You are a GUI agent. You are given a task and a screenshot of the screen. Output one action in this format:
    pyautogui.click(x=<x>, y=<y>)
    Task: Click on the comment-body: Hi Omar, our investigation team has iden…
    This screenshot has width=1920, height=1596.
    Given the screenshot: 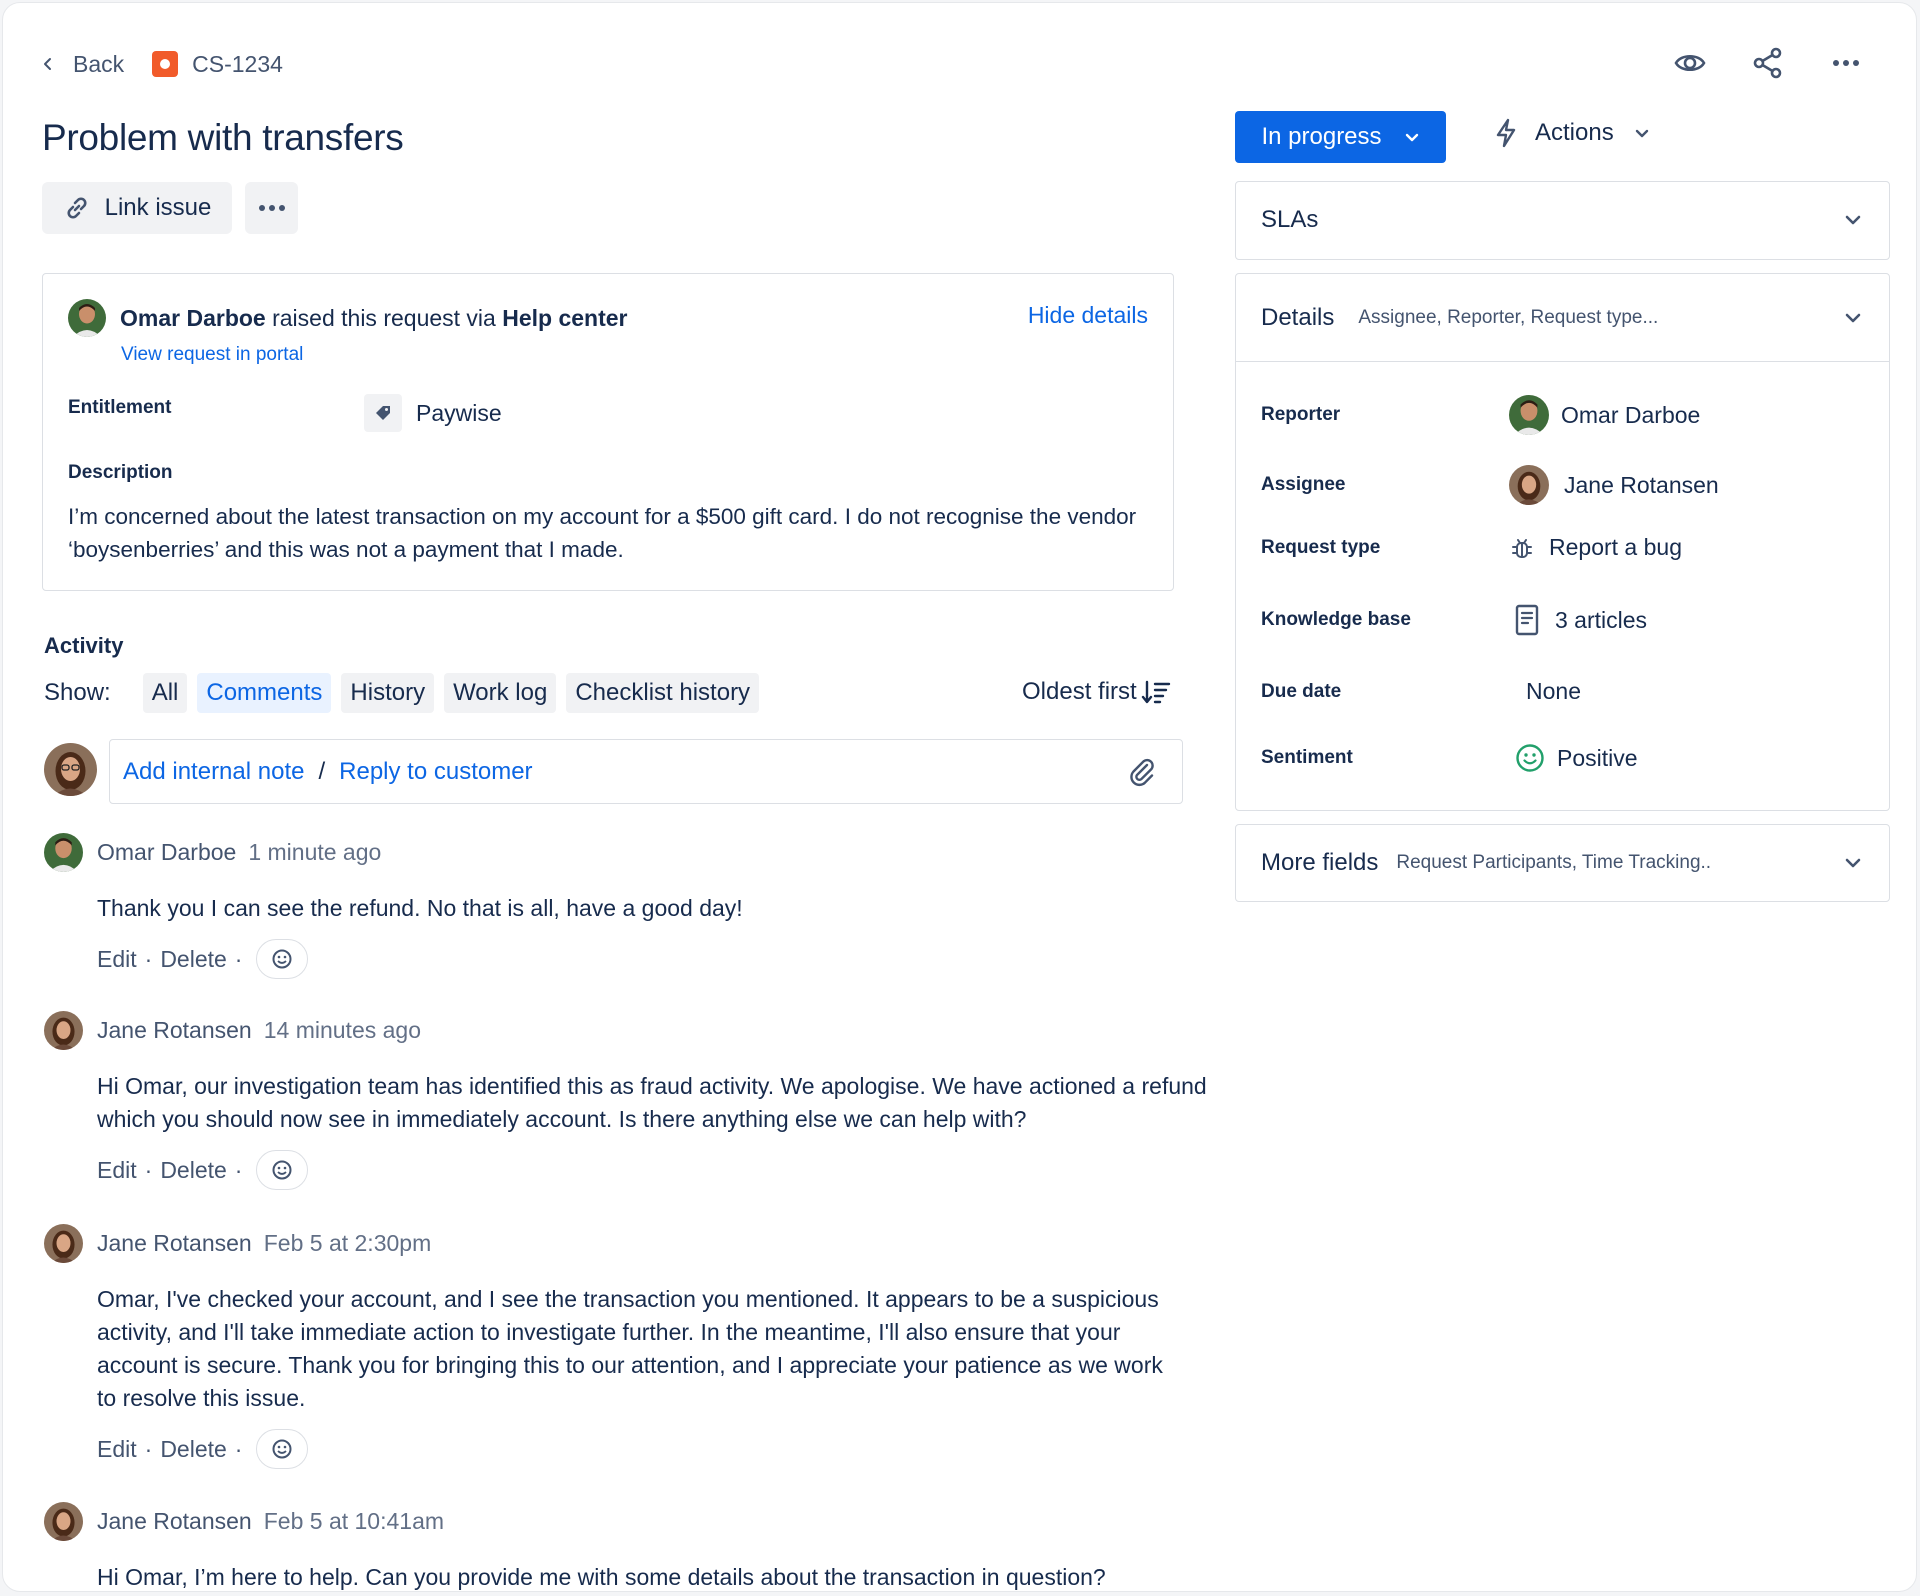 What is the action you would take?
    pyautogui.click(x=652, y=1102)
    